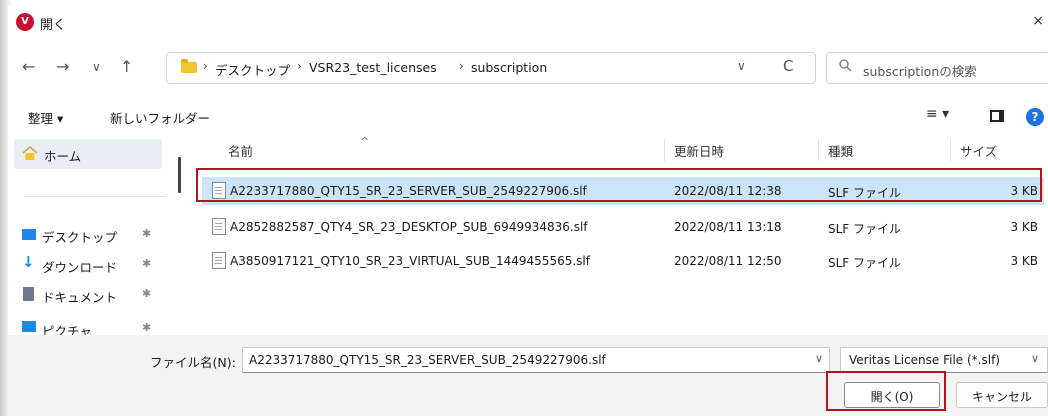 This screenshot has height=416, width=1048. I want to click on file-modified: 2022/08/11 13:18, so click(728, 227).